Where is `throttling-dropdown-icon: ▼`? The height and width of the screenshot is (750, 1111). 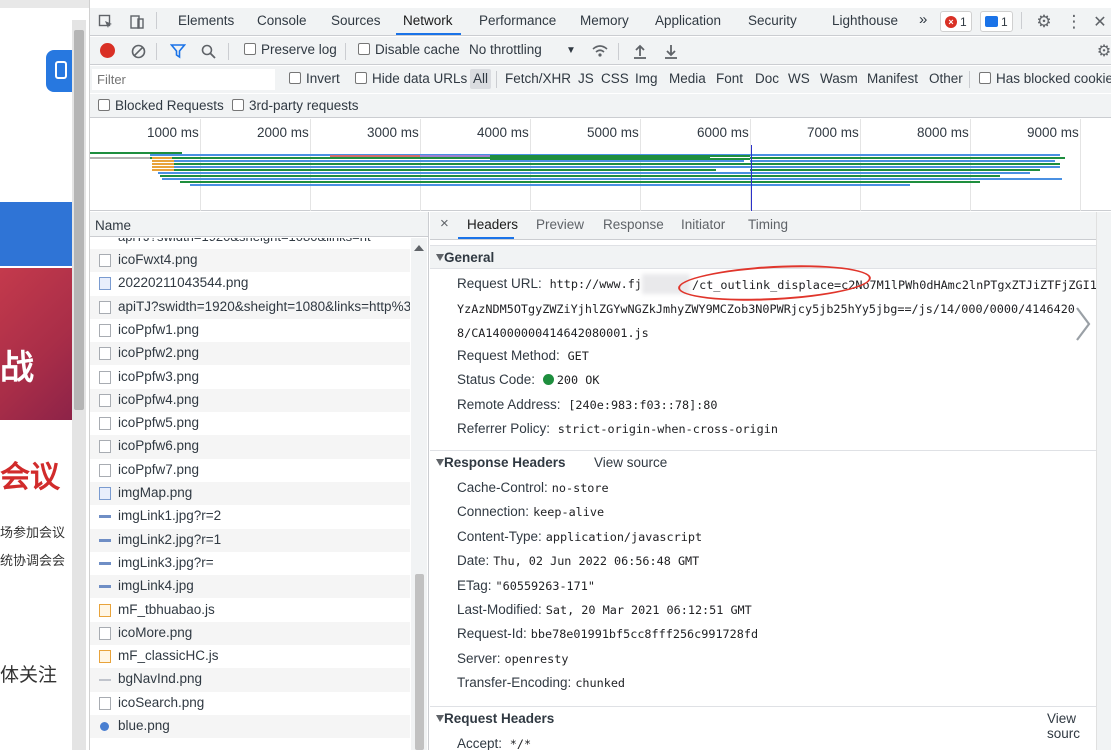
throttling-dropdown-icon: ▼ is located at coordinates (571, 50).